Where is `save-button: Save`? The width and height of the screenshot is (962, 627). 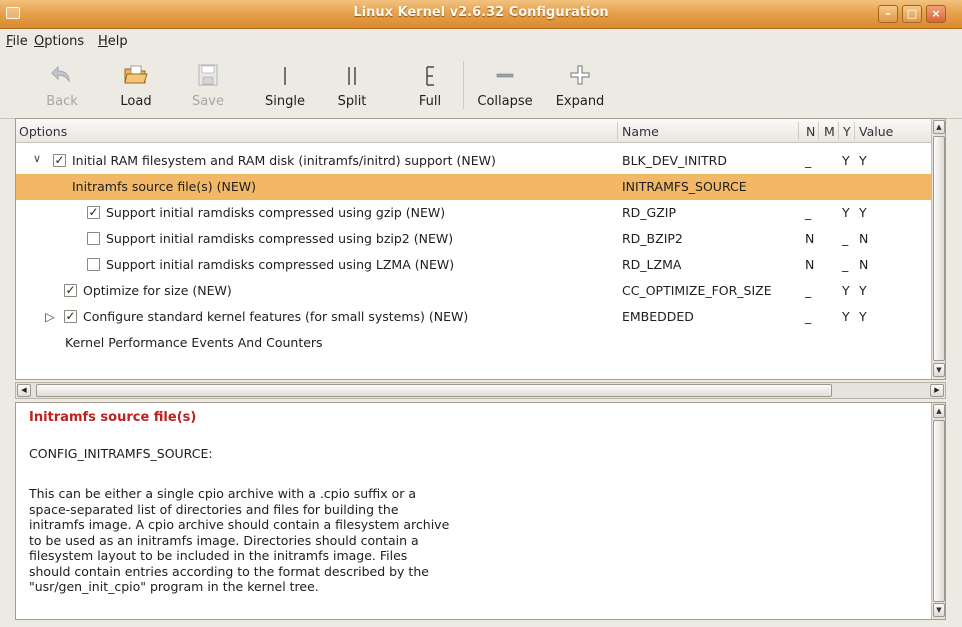 save-button: Save is located at coordinates (208, 86).